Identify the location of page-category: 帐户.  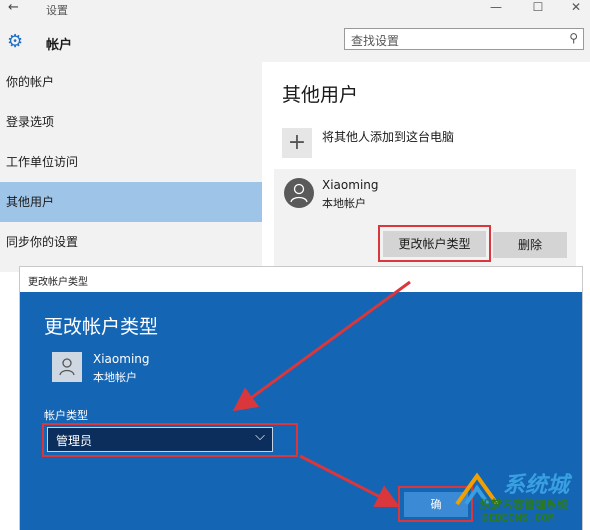
(59, 45).